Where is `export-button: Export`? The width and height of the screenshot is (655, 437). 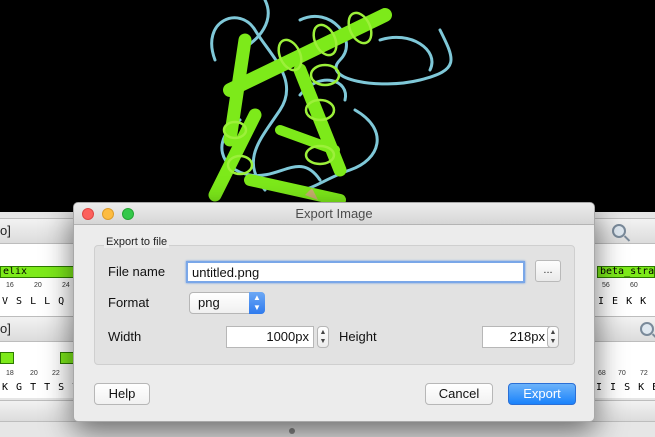 export-button: Export is located at coordinates (542, 394).